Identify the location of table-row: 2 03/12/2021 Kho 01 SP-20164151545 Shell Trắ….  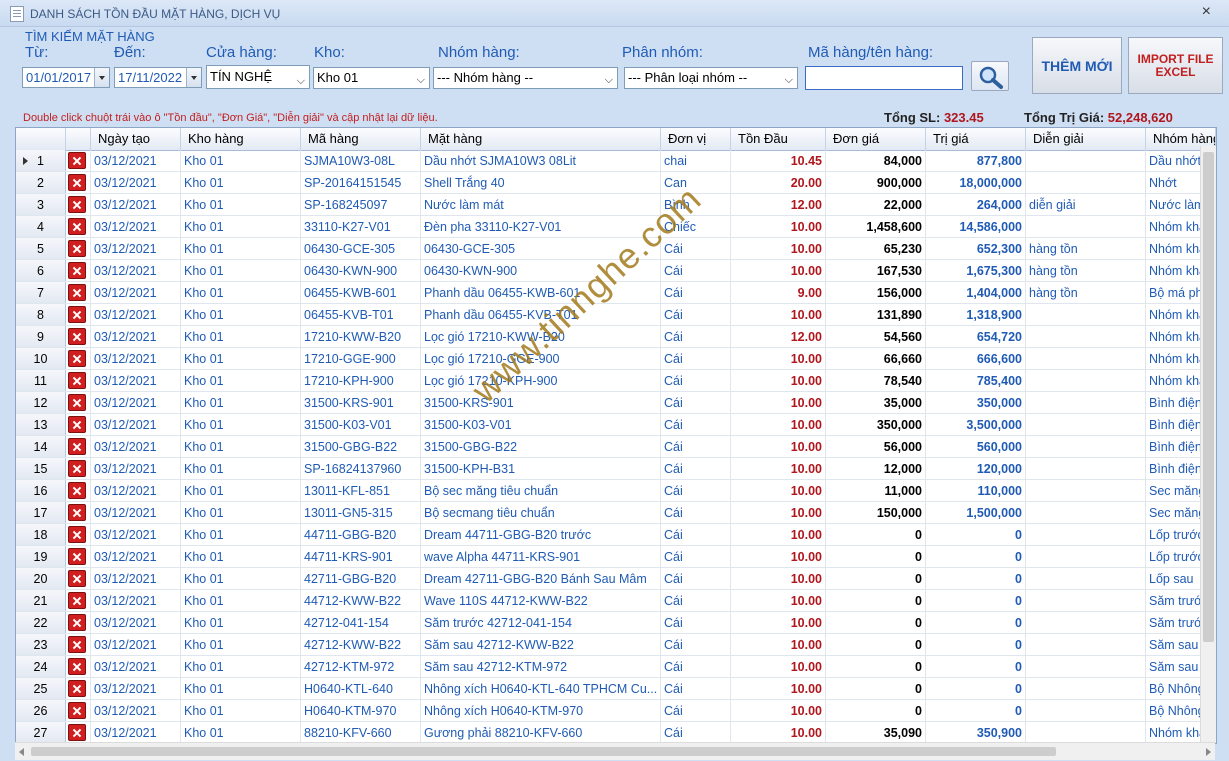
(616, 183).